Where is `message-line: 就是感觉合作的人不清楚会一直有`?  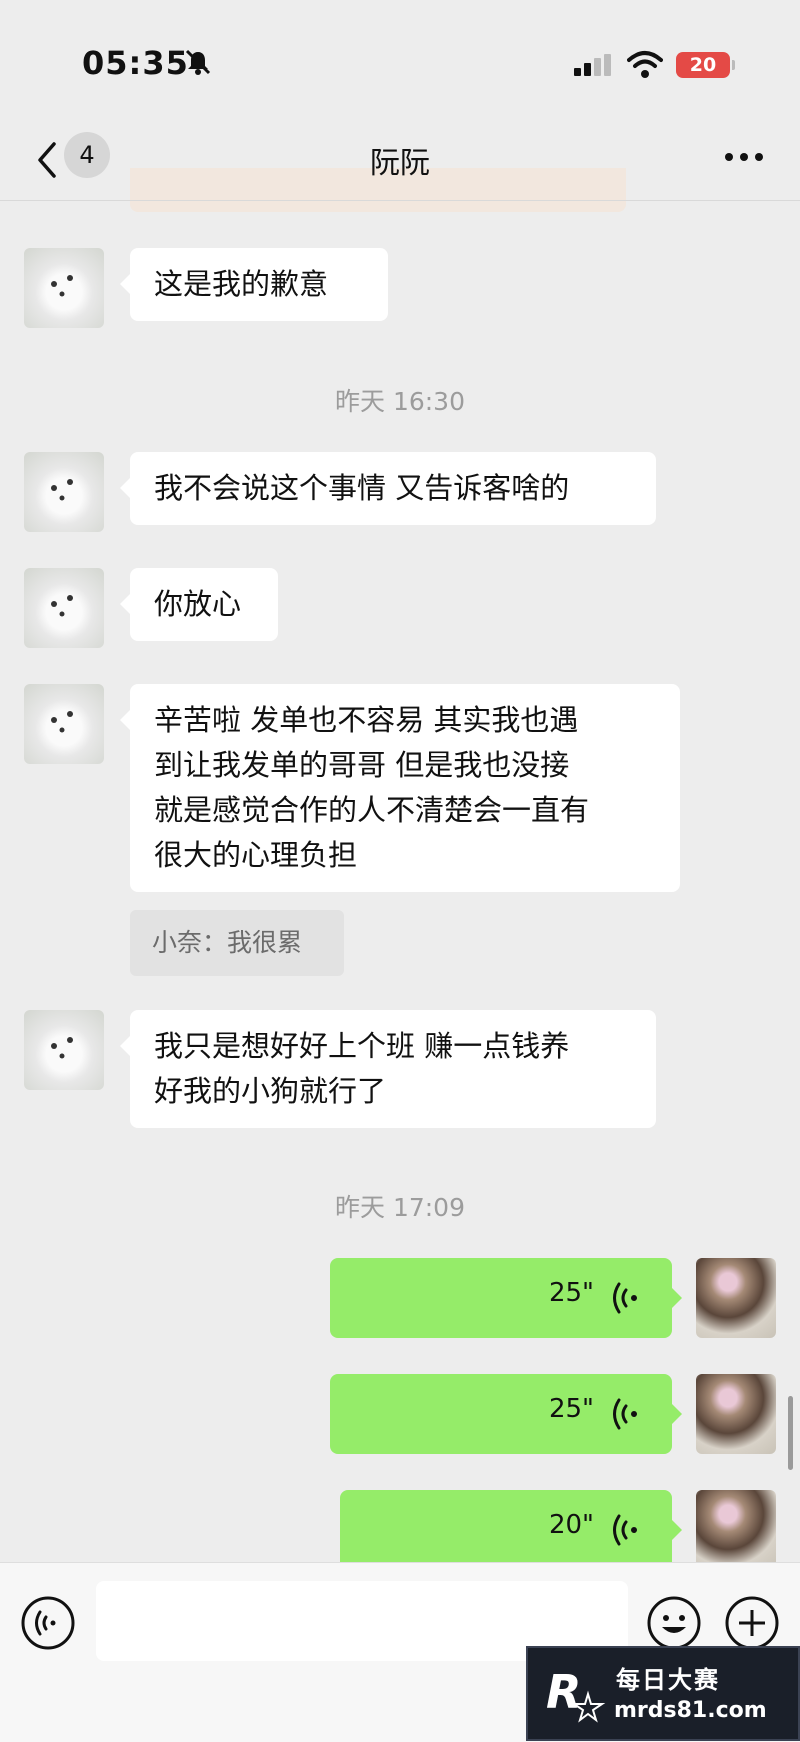
message-line: 就是感觉合作的人不清楚会一直有 is located at coordinates (372, 810).